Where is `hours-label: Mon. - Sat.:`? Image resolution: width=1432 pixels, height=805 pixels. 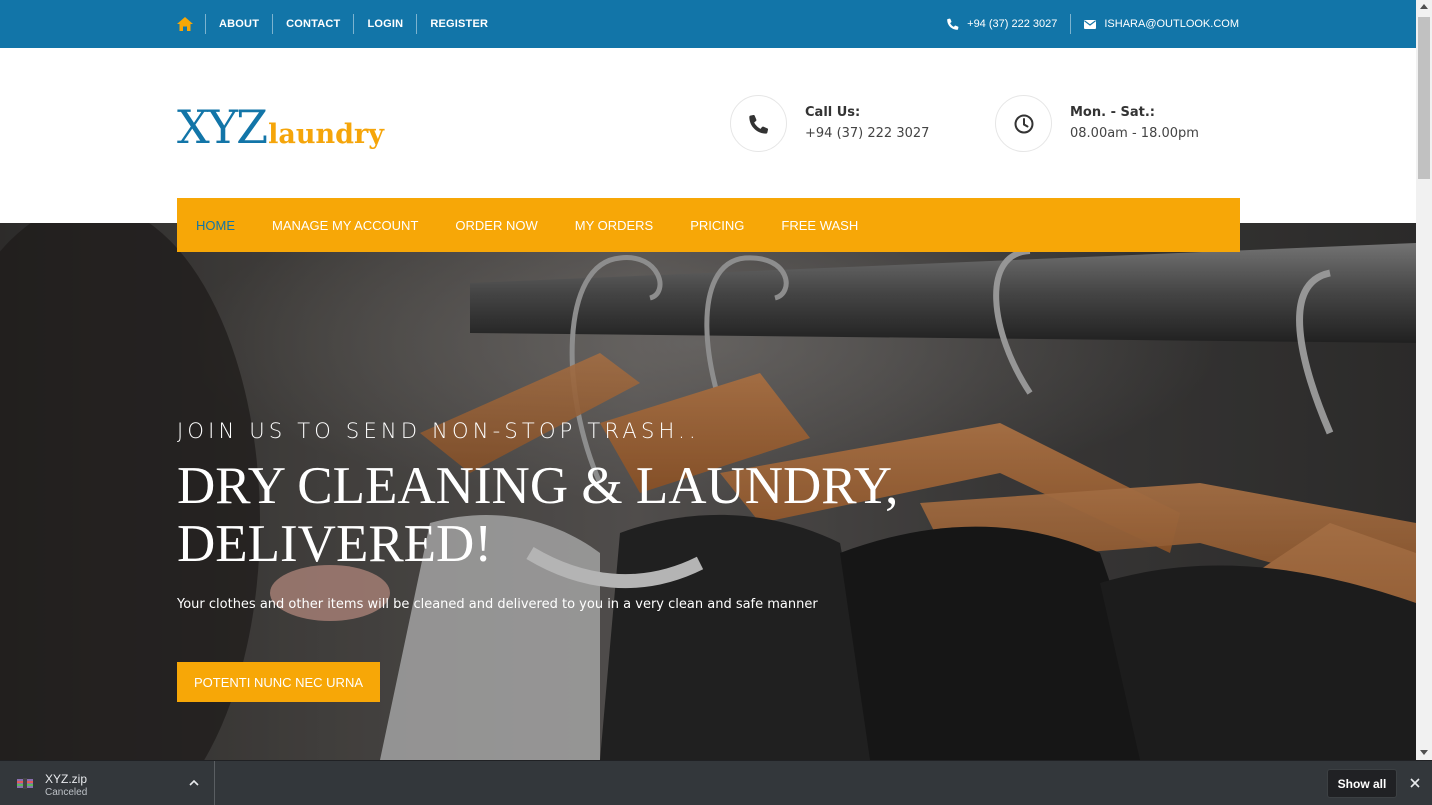
hours-label: Mon. - Sat.: is located at coordinates (1112, 112).